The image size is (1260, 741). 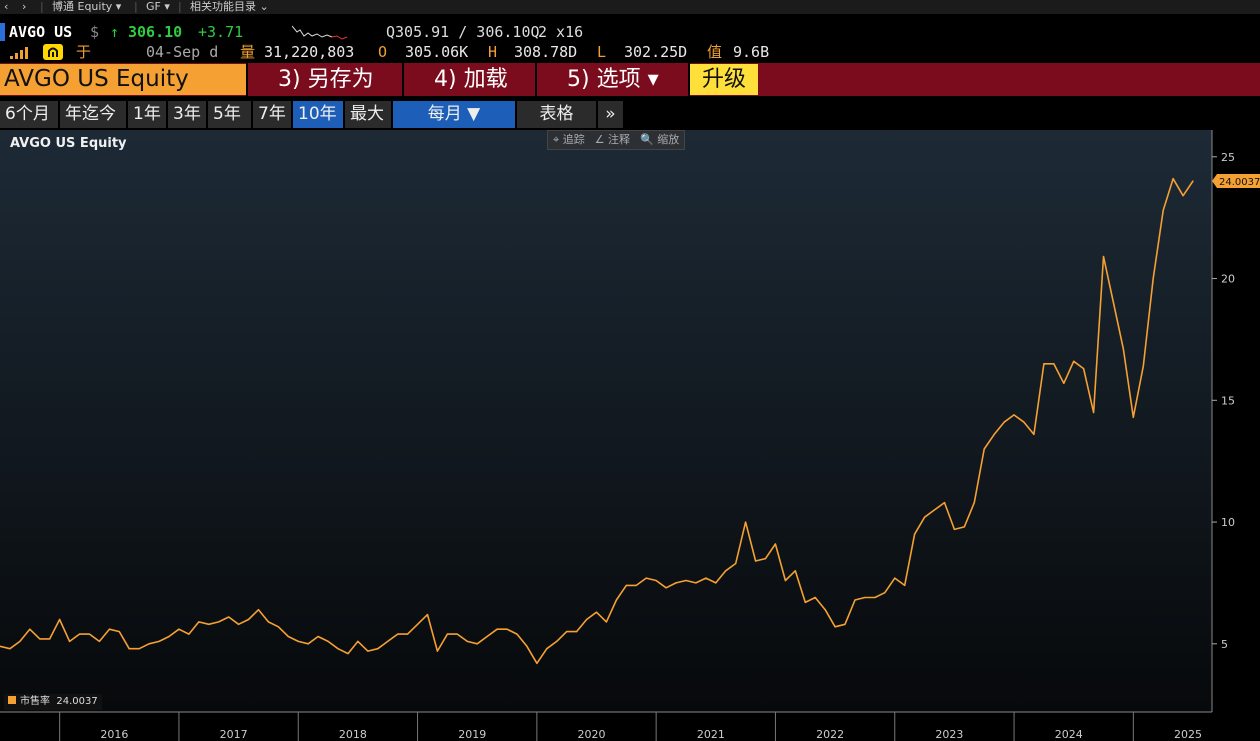 What do you see at coordinates (613, 79) in the screenshot?
I see `options-button: 5) 选项 ▾` at bounding box center [613, 79].